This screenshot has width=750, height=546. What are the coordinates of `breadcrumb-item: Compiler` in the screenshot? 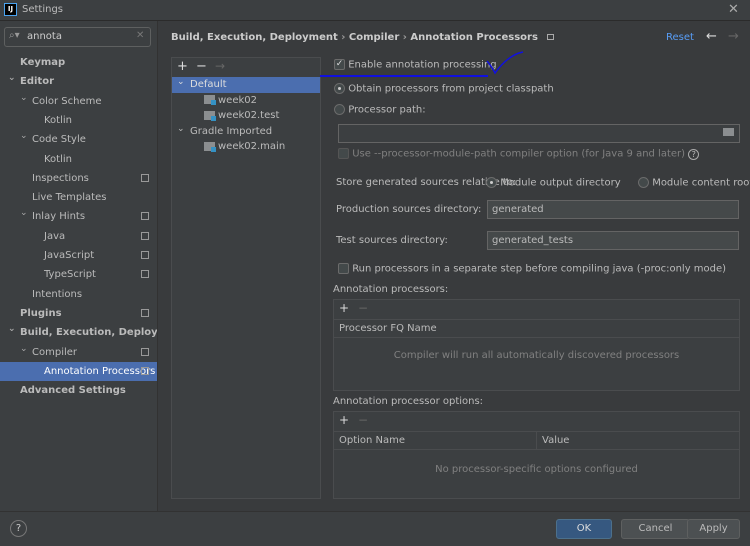 It's located at (374, 37).